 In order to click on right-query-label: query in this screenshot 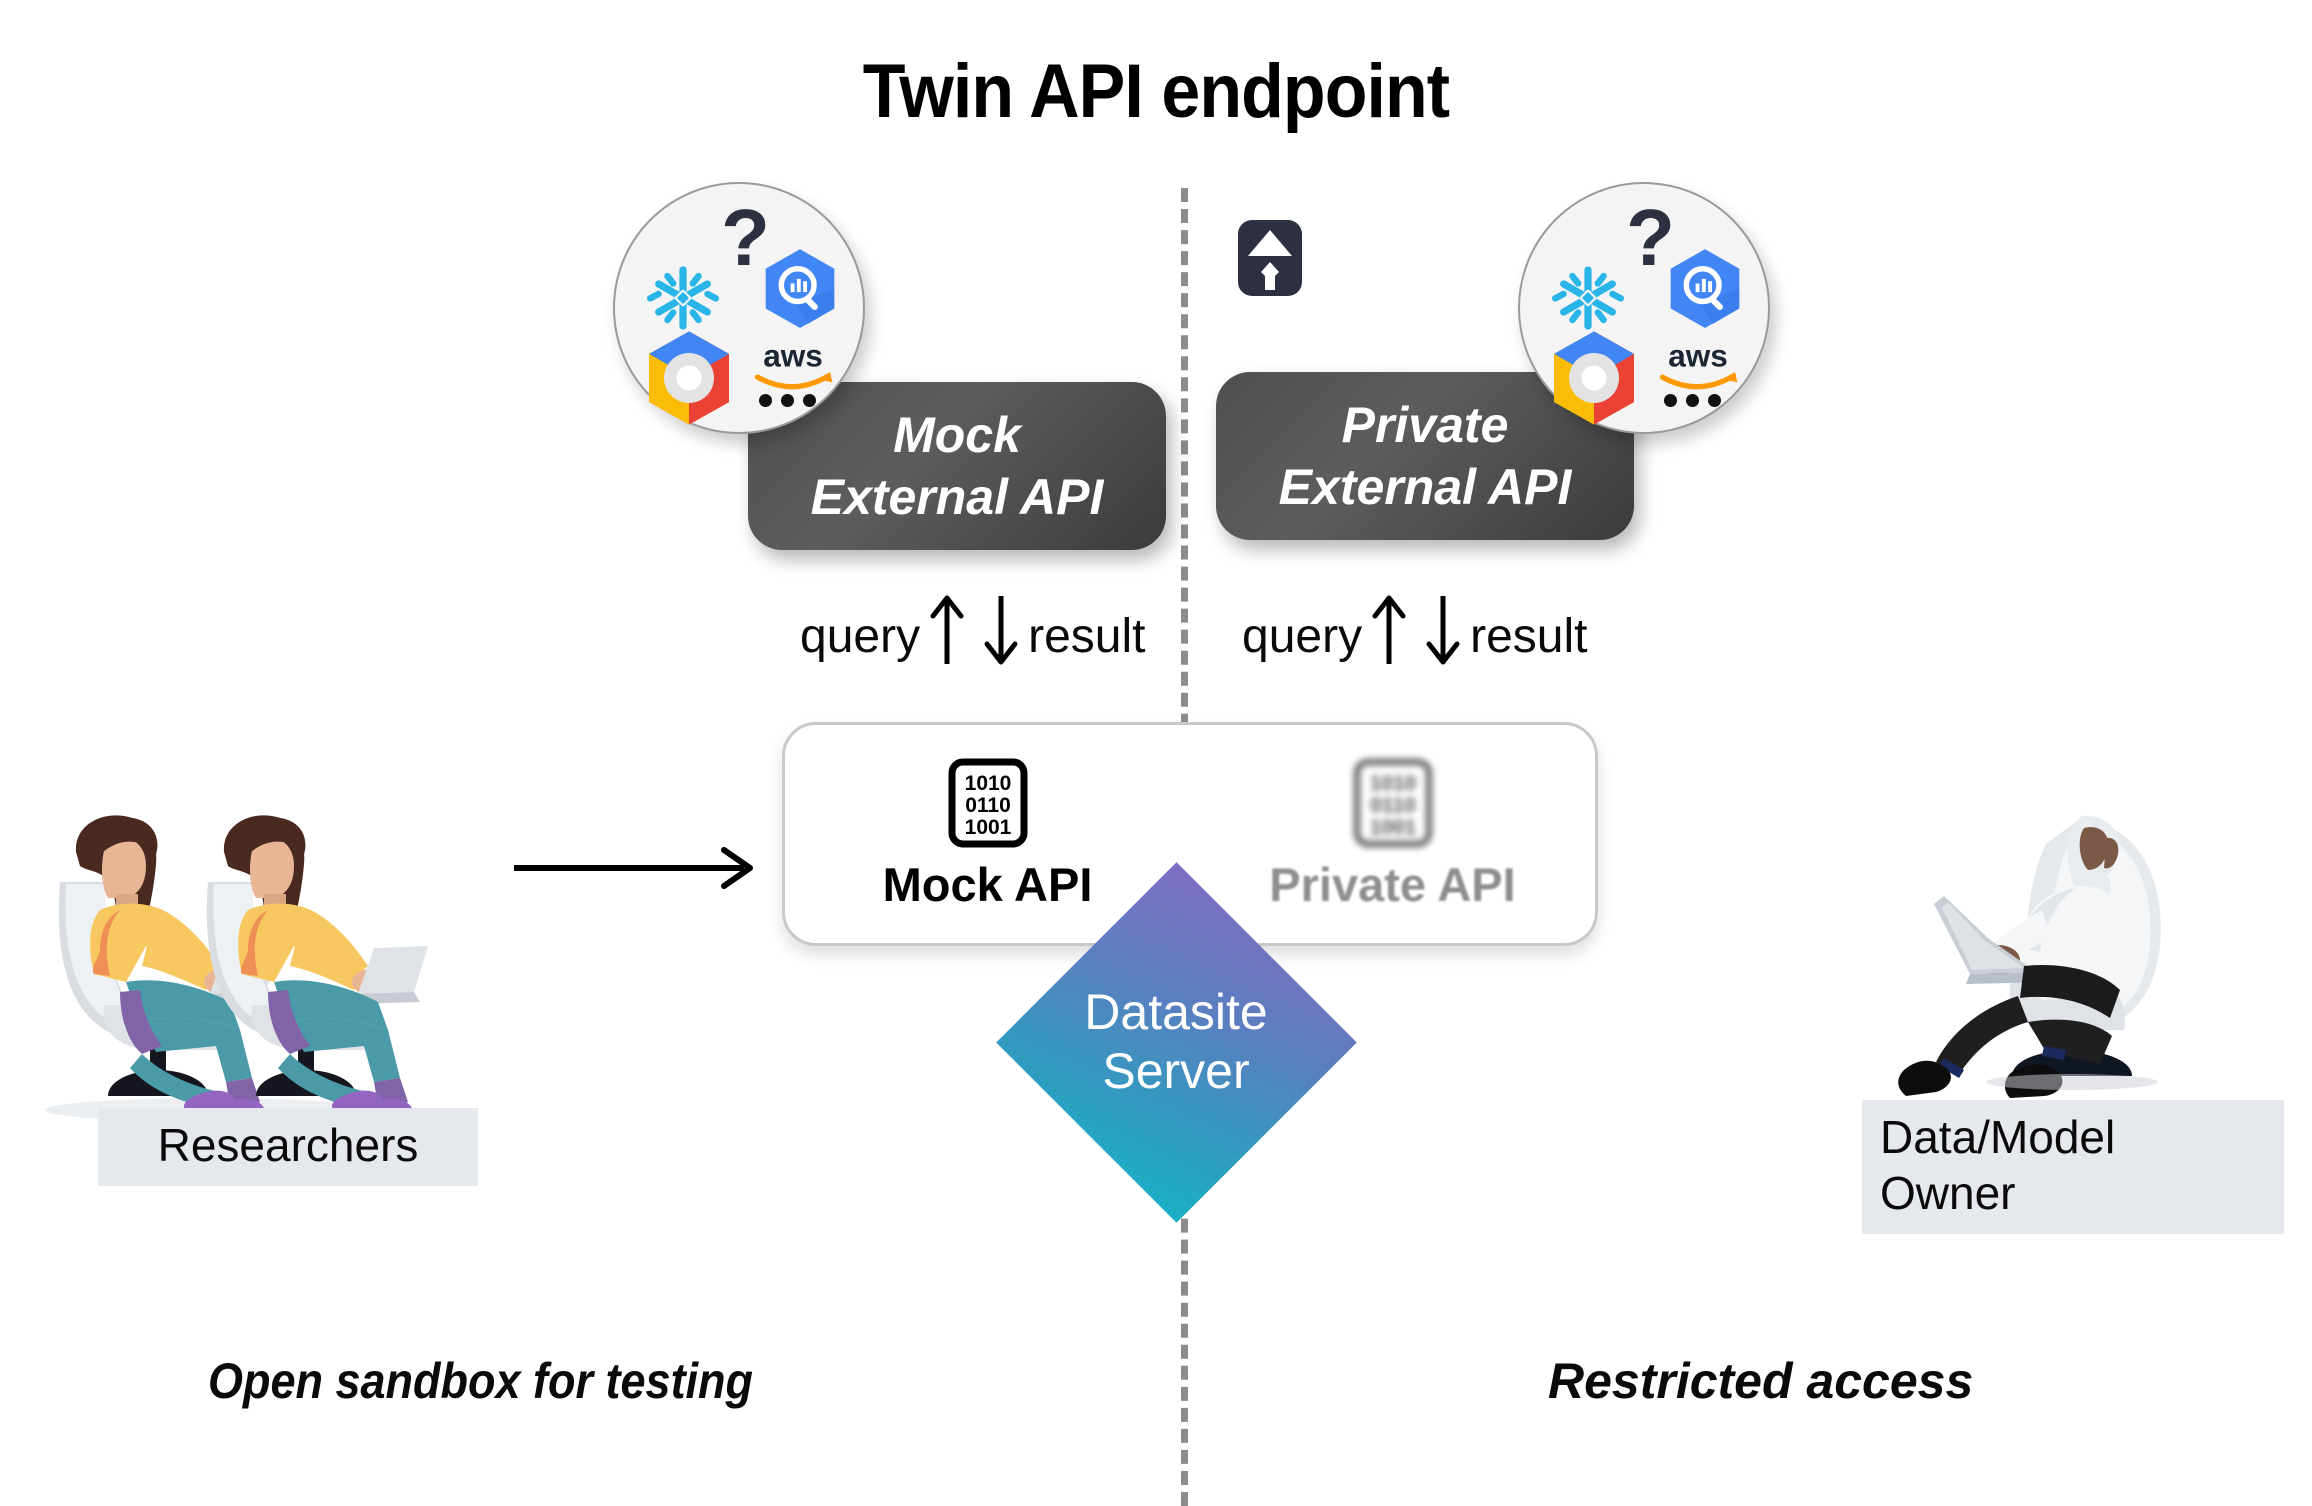, I will do `click(1302, 636)`.